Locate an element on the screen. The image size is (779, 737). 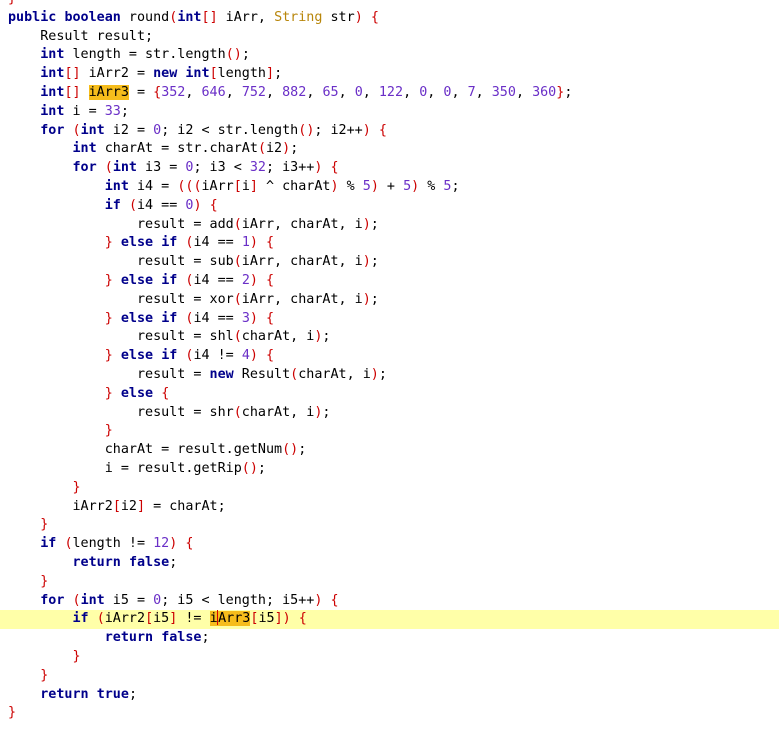
code-line: result = add(iArr, charAt, i); is located at coordinates (389, 225).